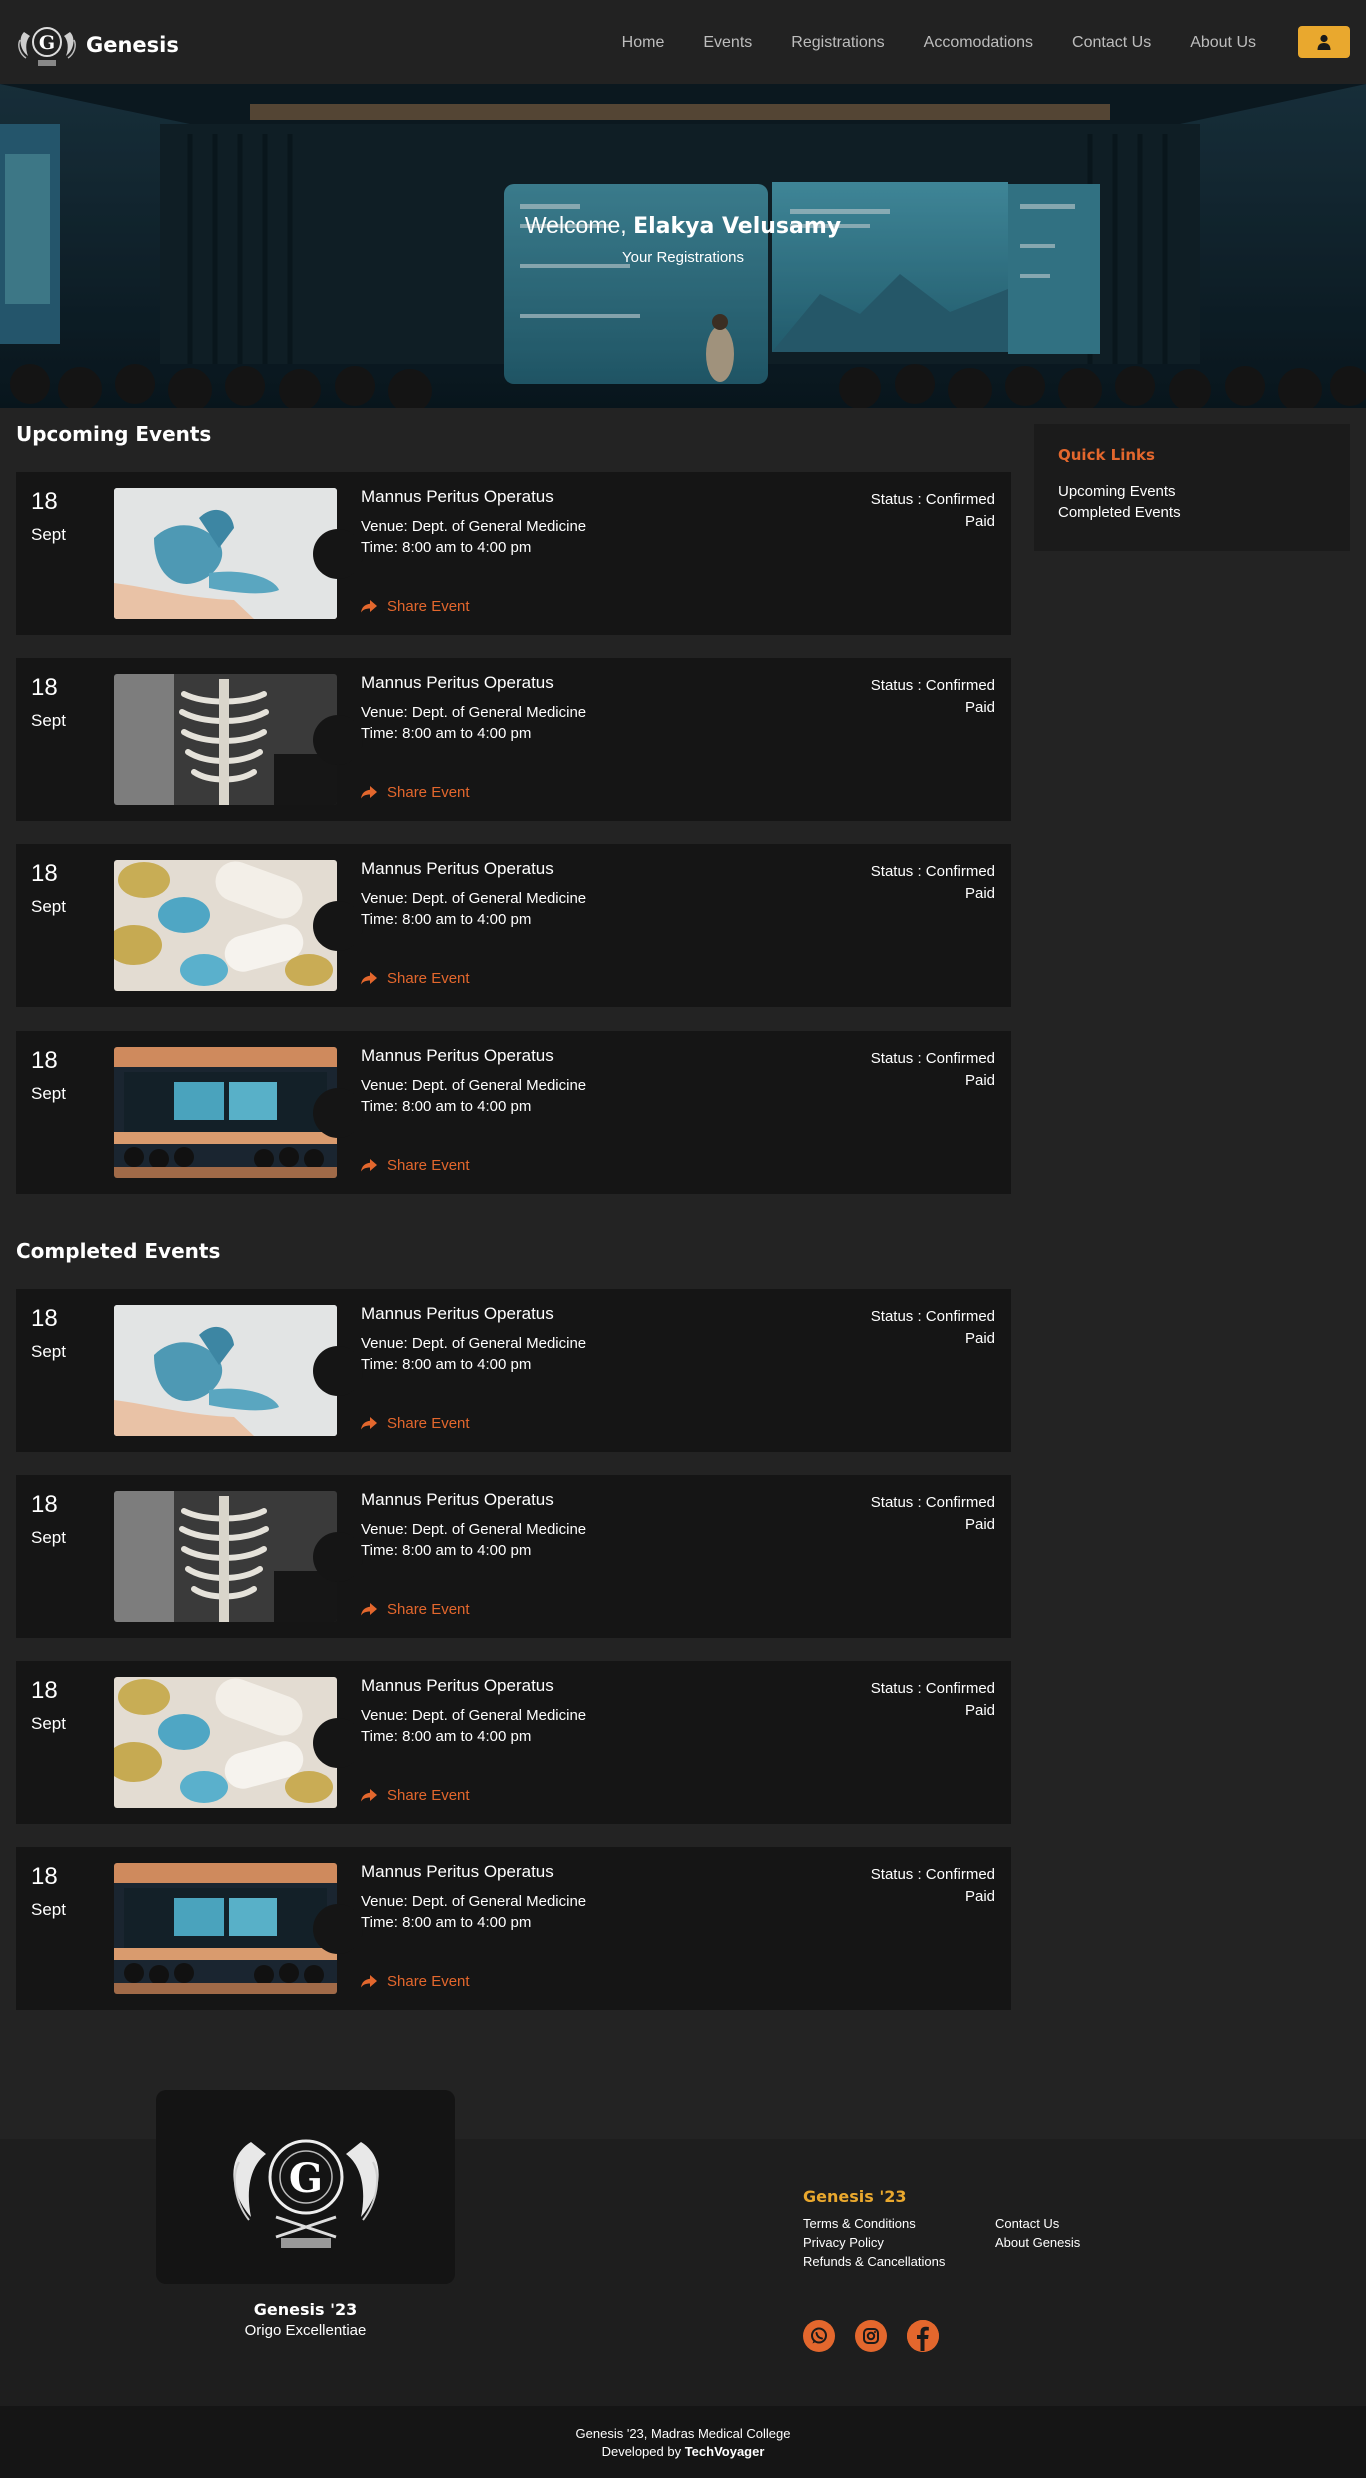 This screenshot has width=1366, height=2478. Describe the element at coordinates (1324, 42) in the screenshot. I see `user-account-button` at that location.